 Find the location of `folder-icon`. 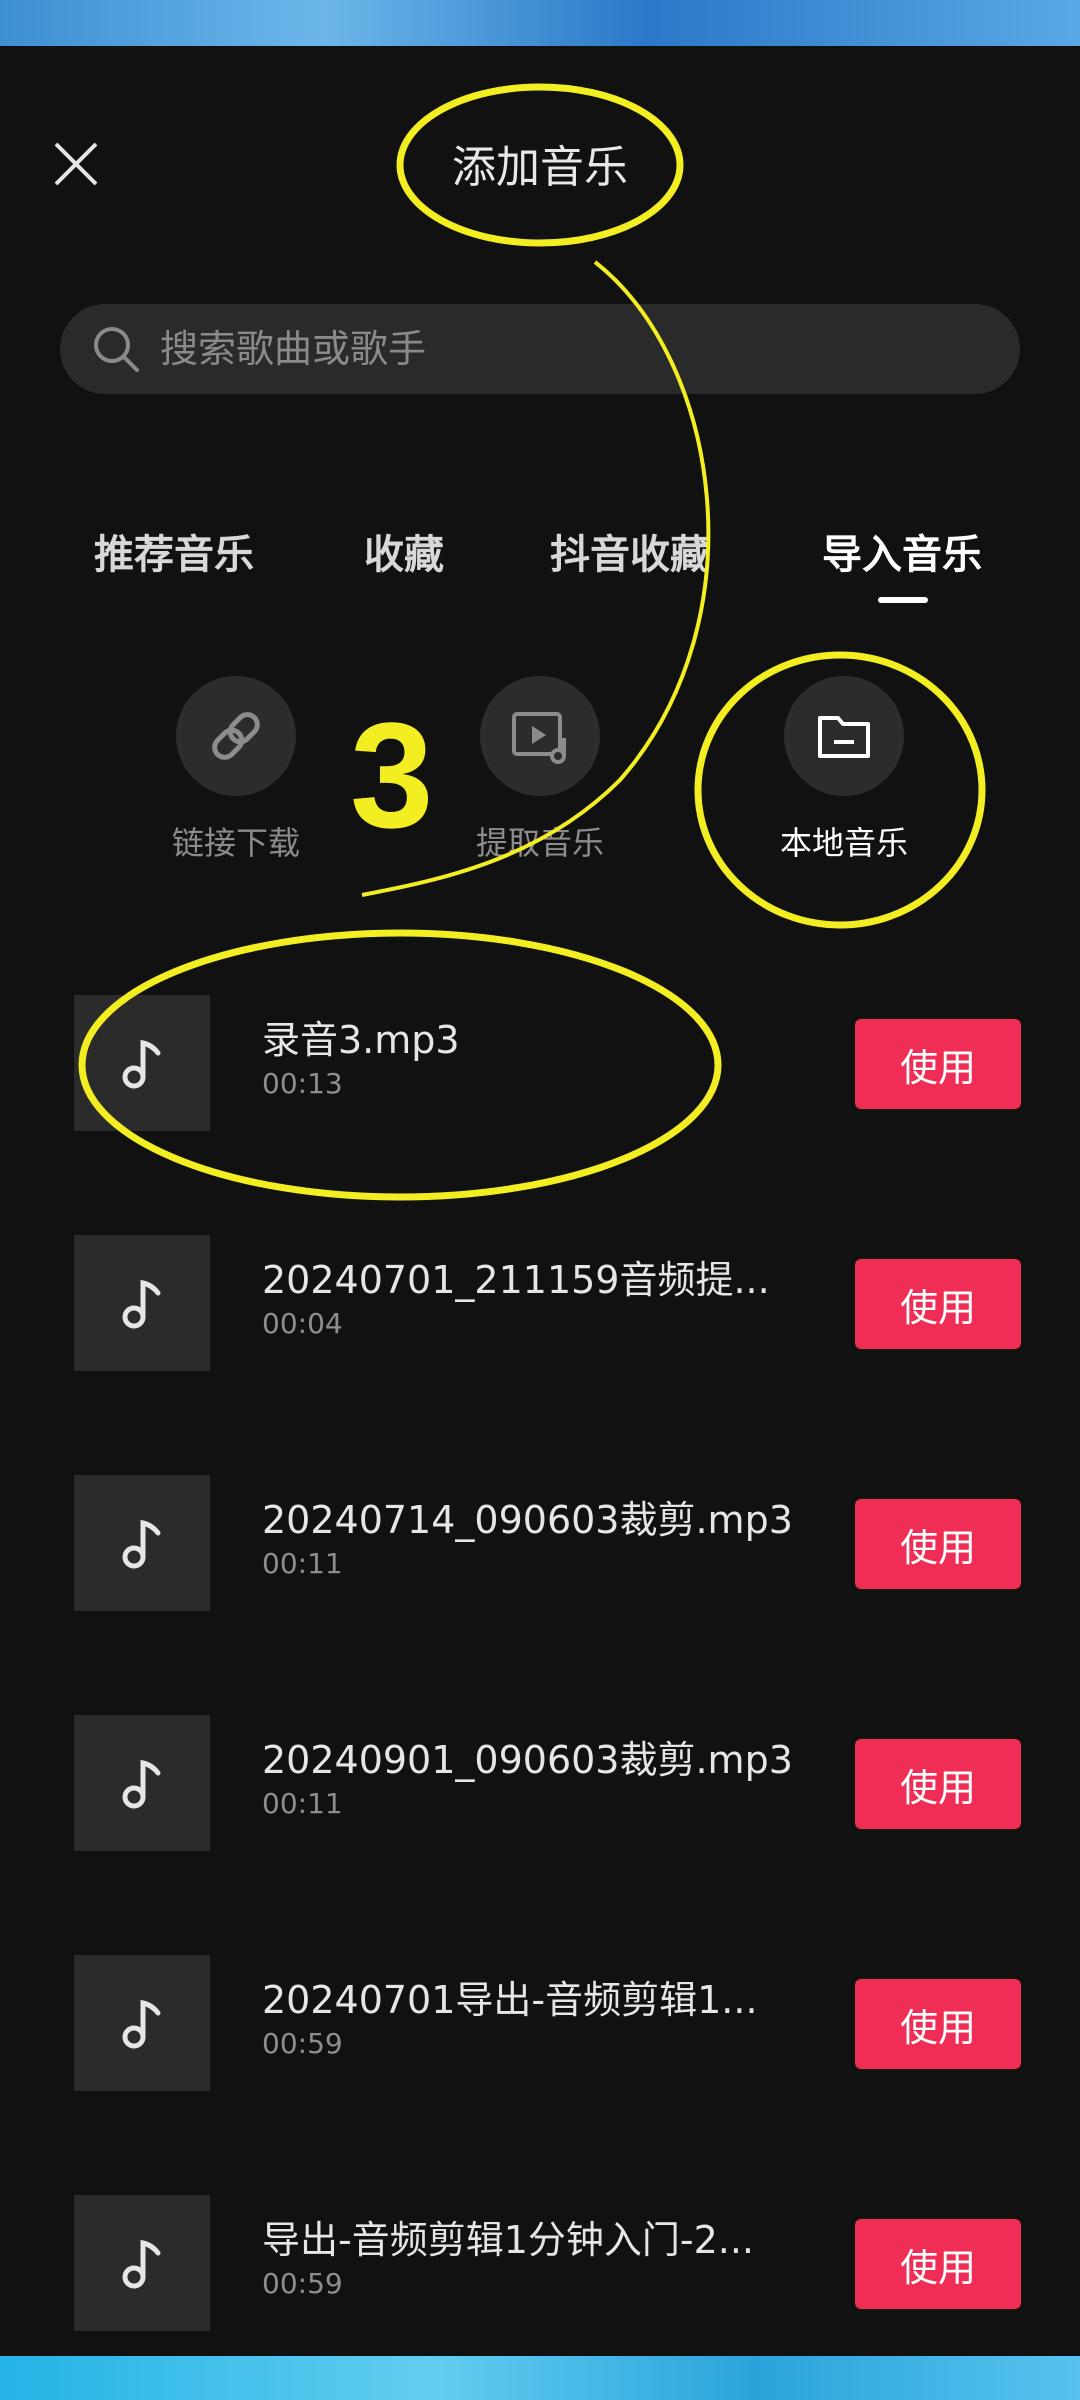

folder-icon is located at coordinates (844, 737).